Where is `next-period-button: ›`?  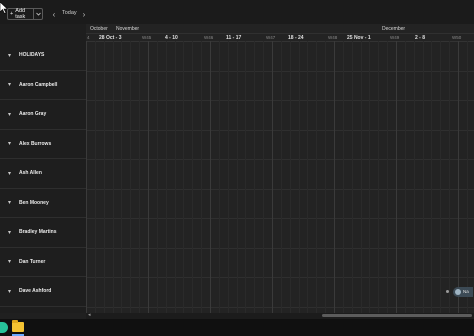 next-period-button: › is located at coordinates (84, 14).